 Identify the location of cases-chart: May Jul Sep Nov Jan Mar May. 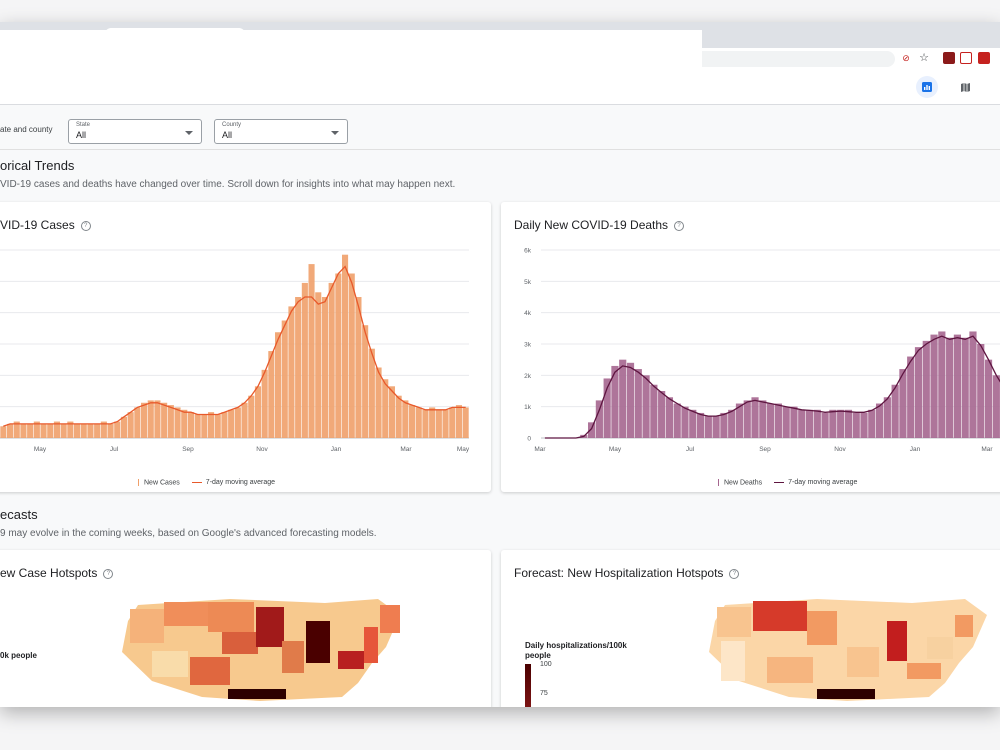
(235, 351).